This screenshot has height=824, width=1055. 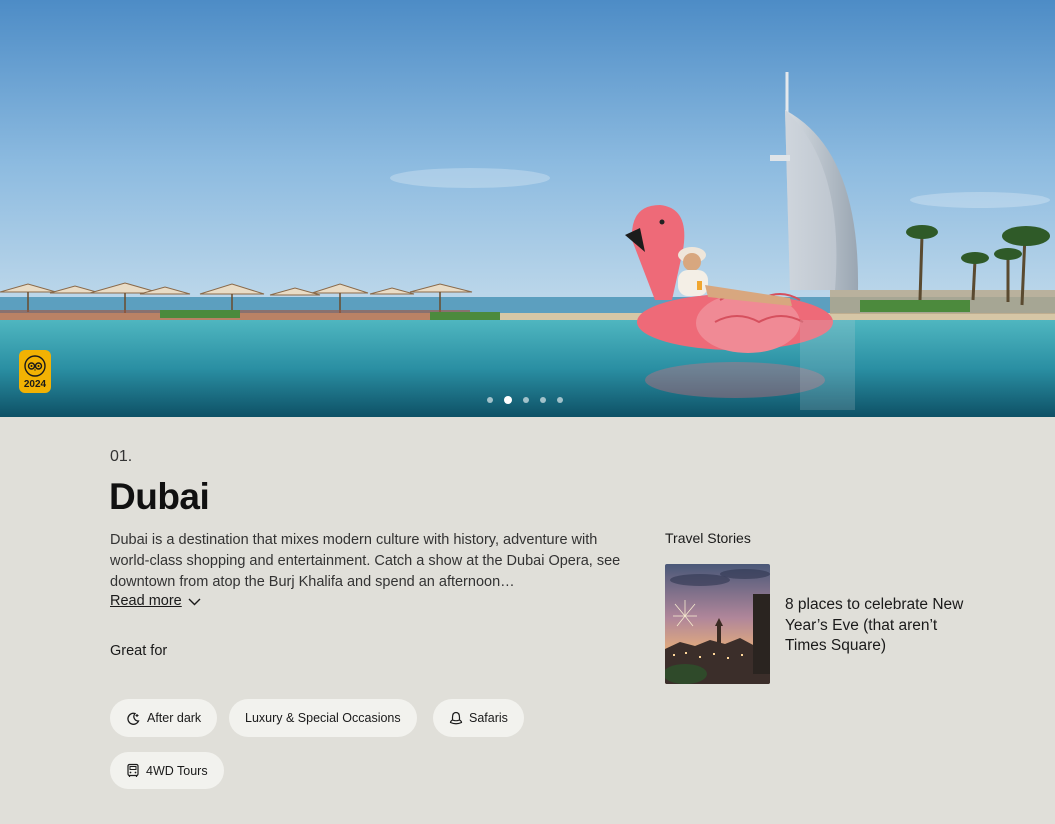 I want to click on travel-stories-heading: Travel Stories, so click(x=708, y=538).